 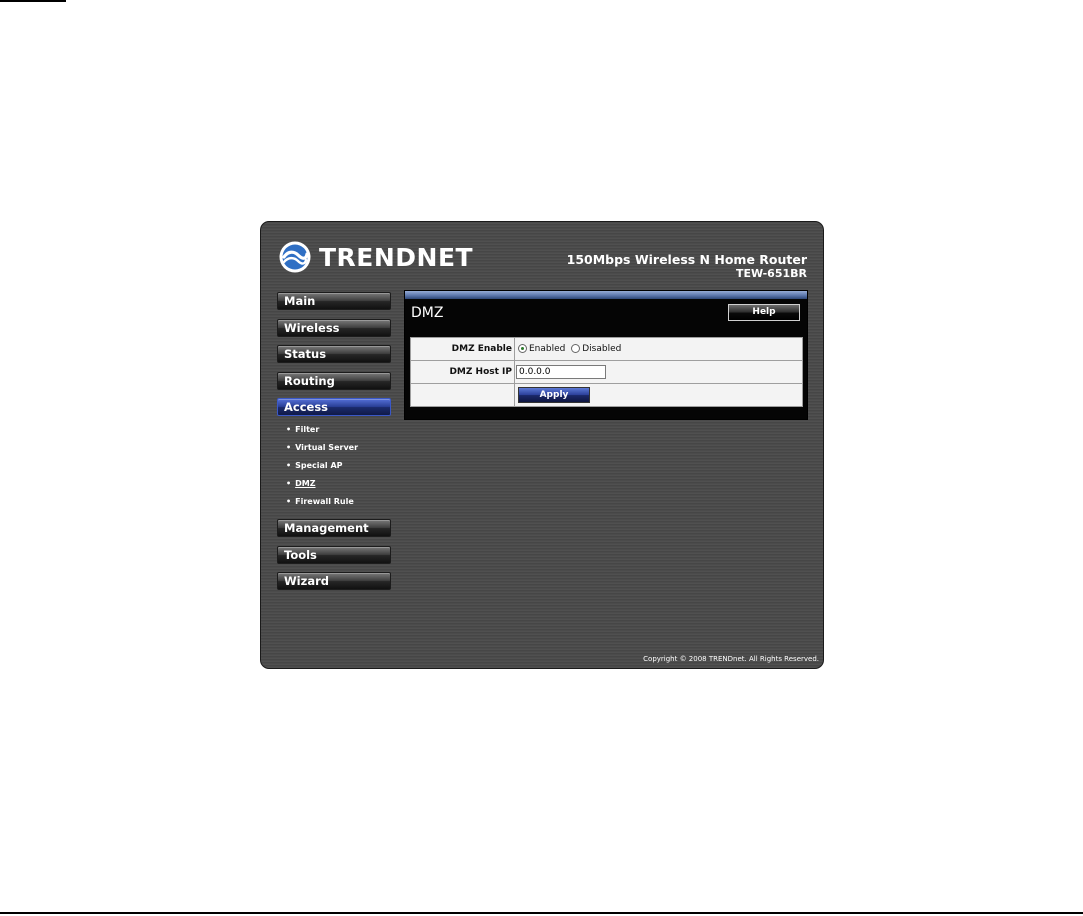 I want to click on dmz-host-ip-field, so click(x=658, y=372).